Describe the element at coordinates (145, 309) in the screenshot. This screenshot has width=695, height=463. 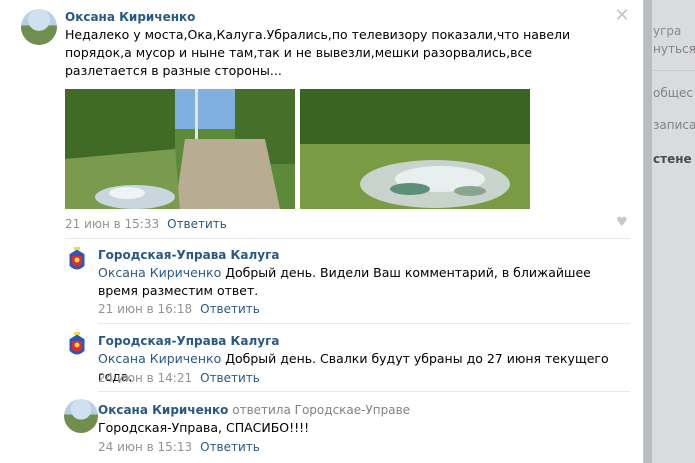
I see `comment-1-date: 21 июн в 16:18` at that location.